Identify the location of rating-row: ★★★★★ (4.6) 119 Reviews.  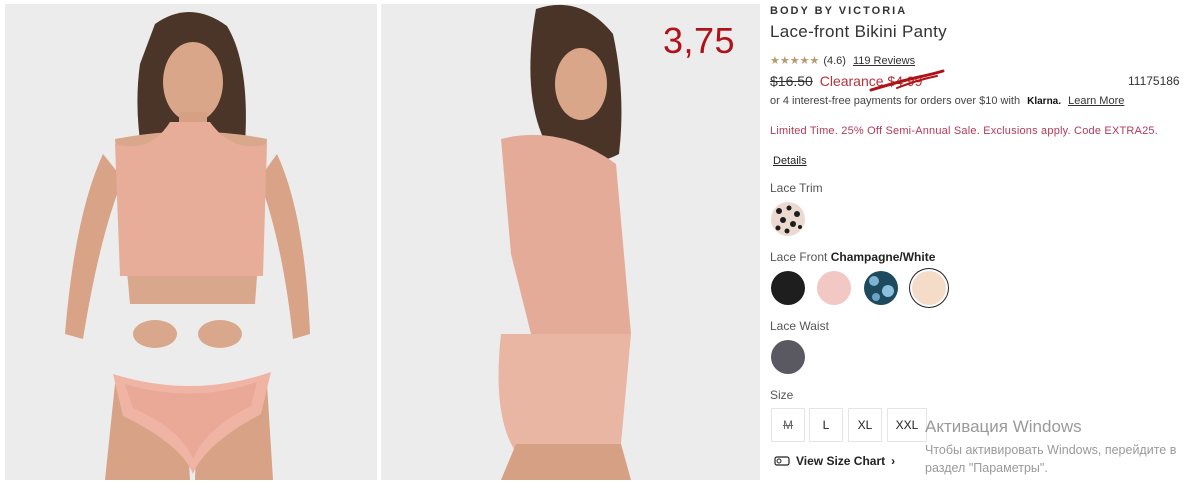
(842, 61).